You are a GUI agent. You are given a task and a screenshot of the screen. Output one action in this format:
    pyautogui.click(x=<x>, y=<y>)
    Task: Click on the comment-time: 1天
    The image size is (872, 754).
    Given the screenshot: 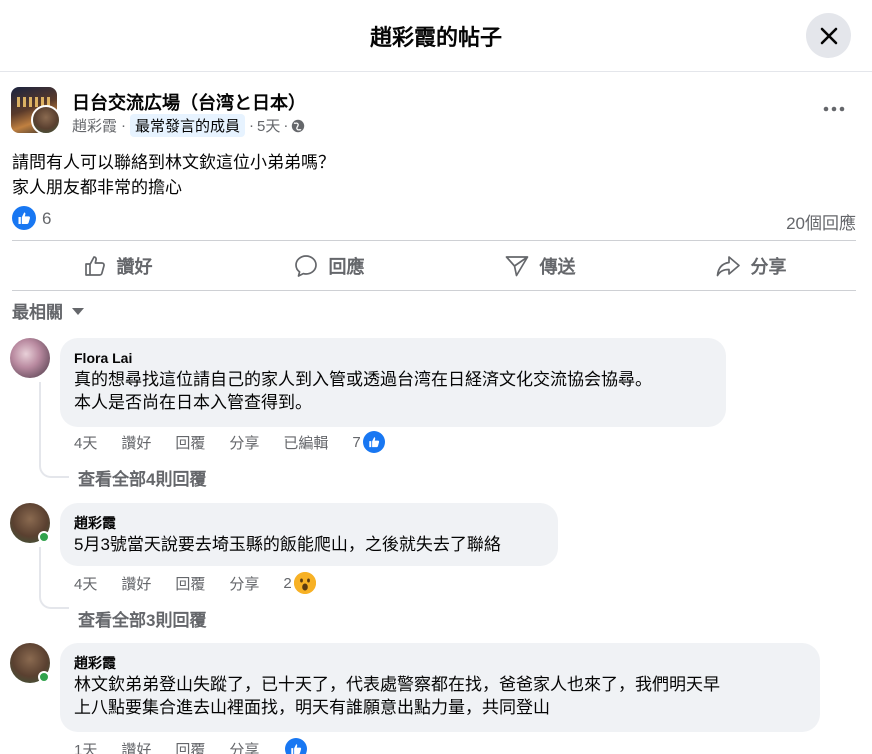 What is the action you would take?
    pyautogui.click(x=85, y=746)
    